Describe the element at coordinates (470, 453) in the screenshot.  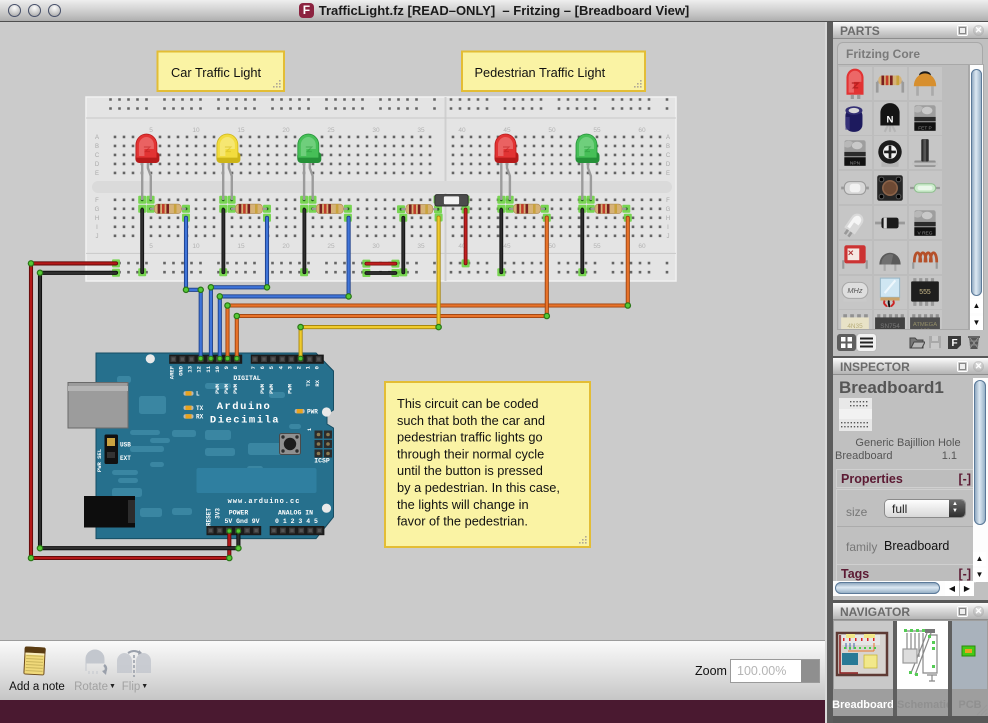
I see `svg-text: through their normal cycle` at that location.